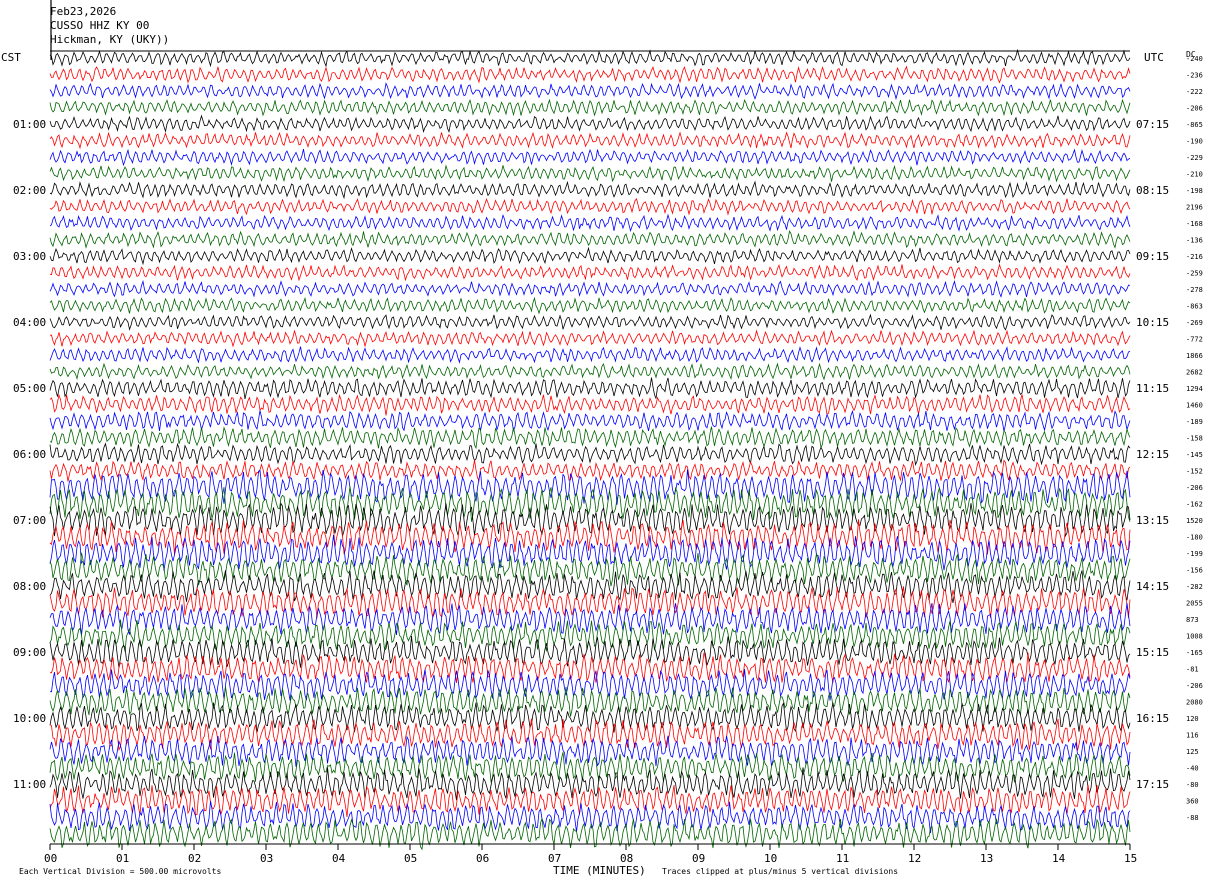  What do you see at coordinates (1194, 142) in the screenshot?
I see `dc-offset-label: -190` at bounding box center [1194, 142].